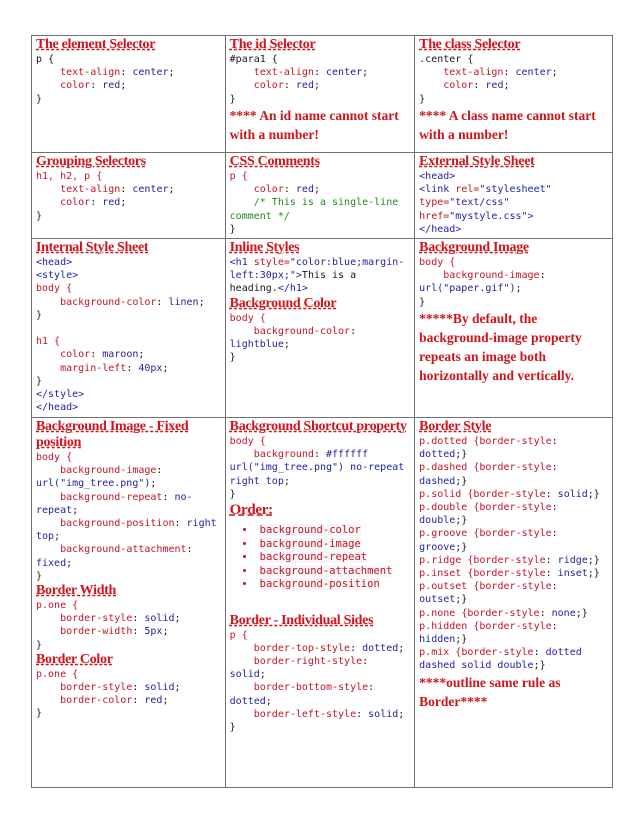 This screenshot has height=826, width=638. Describe the element at coordinates (491, 448) in the screenshot. I see `border-style-rule: p.dotted {border-style: dotted;}` at that location.